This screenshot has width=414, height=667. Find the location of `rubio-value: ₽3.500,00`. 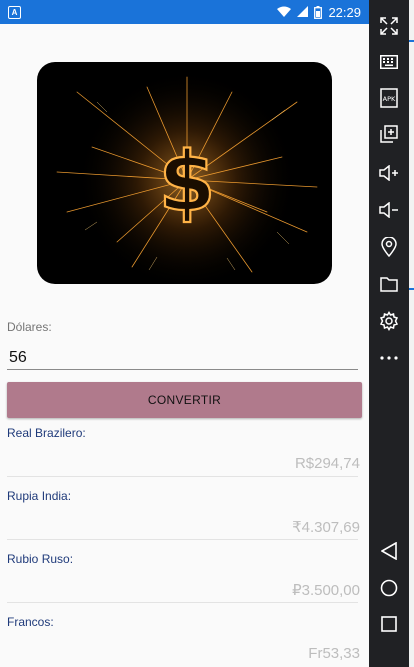

rubio-value: ₽3.500,00 is located at coordinates (326, 590).